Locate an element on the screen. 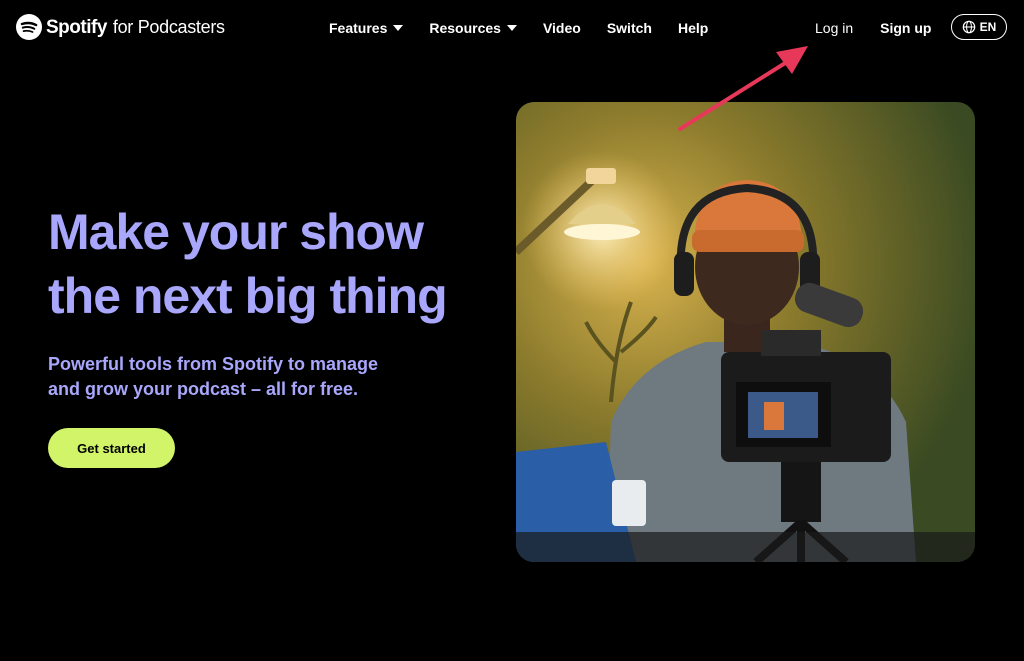 This screenshot has width=1024, height=661. nav-item-video: Video is located at coordinates (562, 28).